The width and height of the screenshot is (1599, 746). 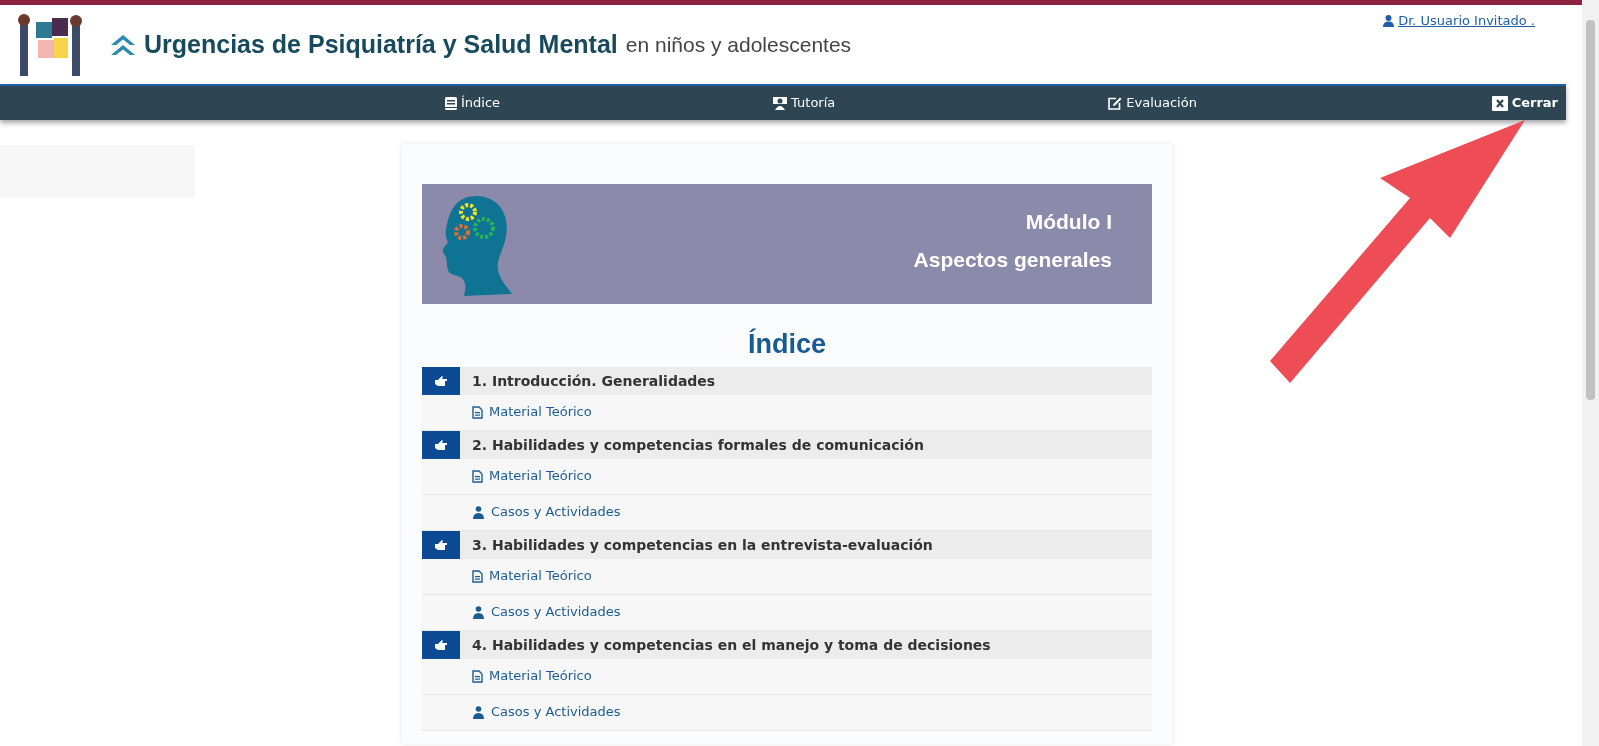 I want to click on module-name: Aspectos generales, so click(x=1012, y=260).